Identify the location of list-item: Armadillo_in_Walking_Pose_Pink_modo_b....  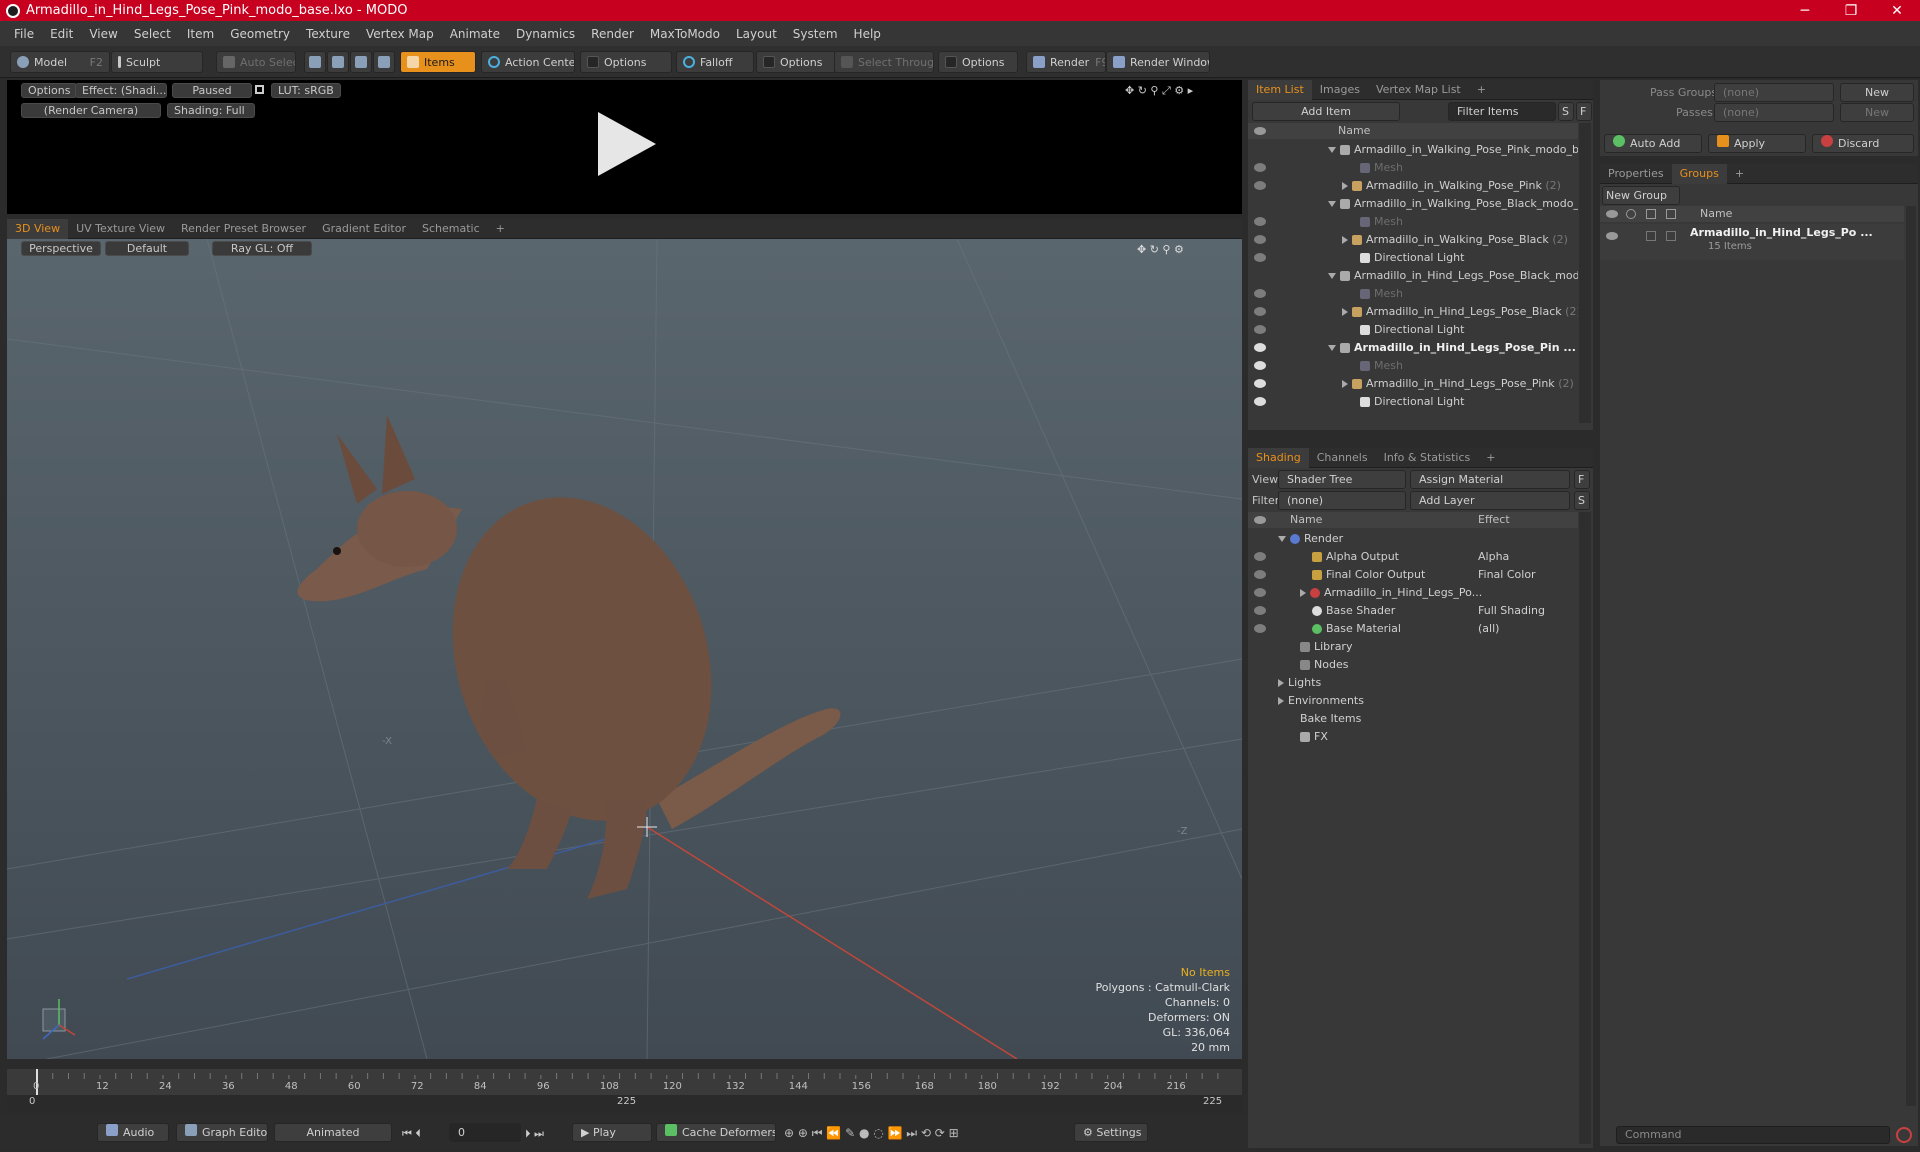
(1413, 150).